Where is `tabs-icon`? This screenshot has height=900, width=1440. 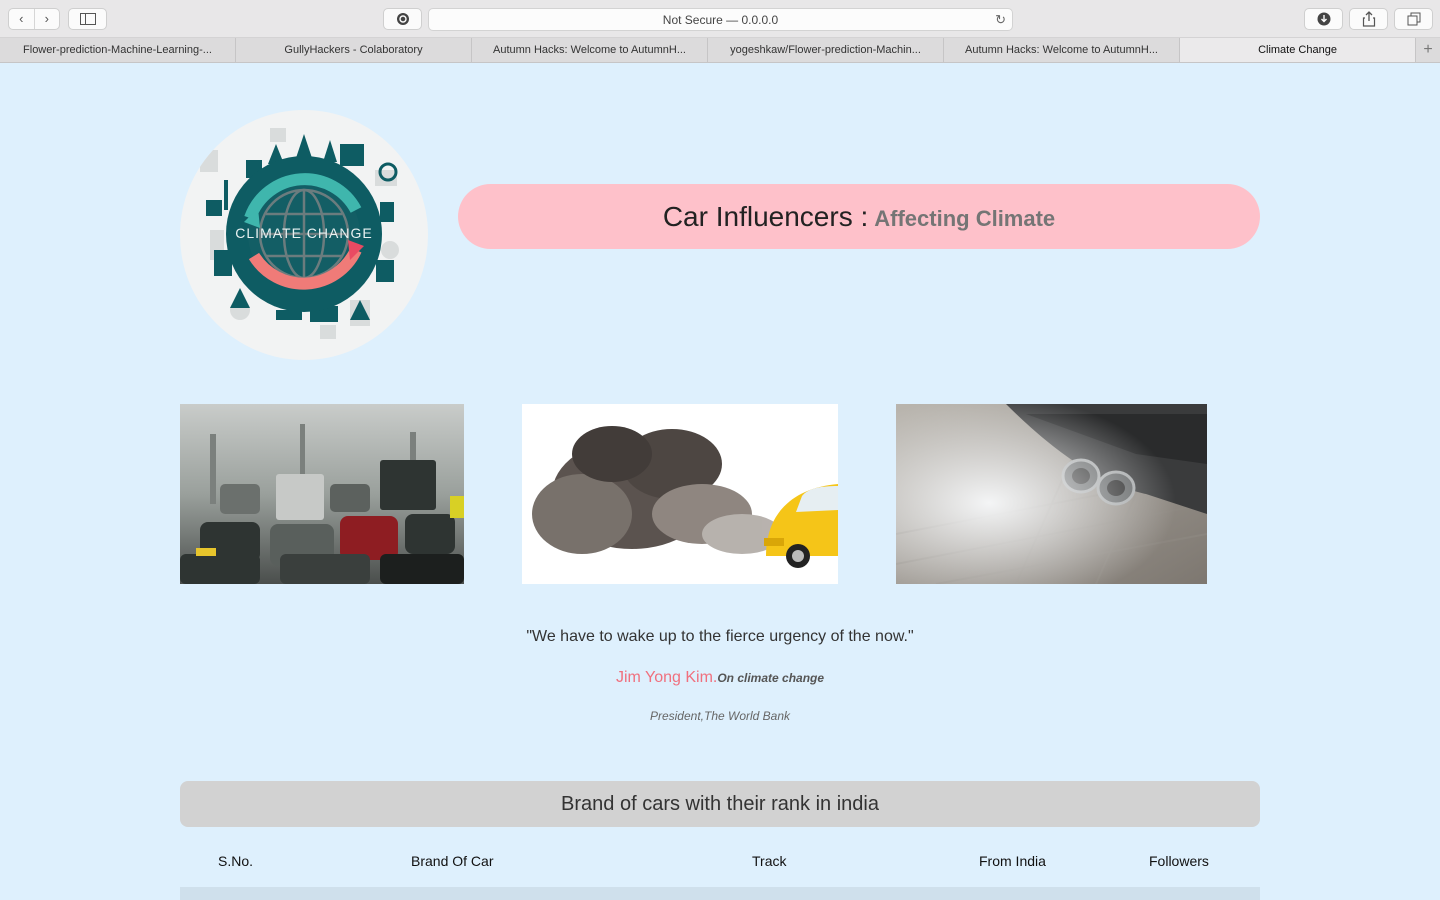
tabs-icon is located at coordinates (1413, 19).